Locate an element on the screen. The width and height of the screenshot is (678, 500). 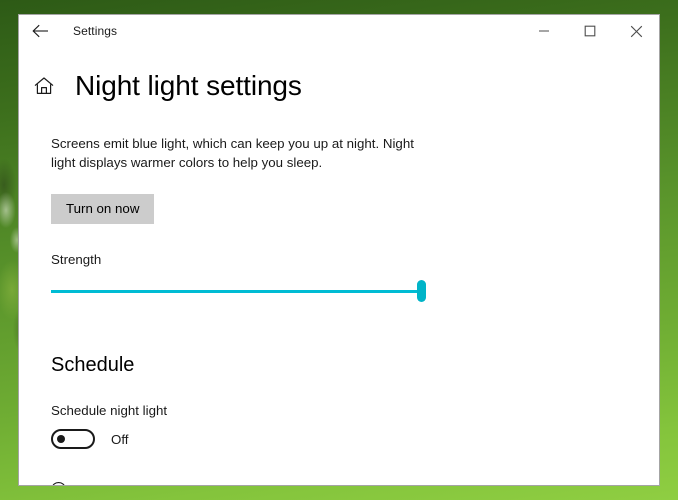
toggle-knob is located at coordinates (61, 439).